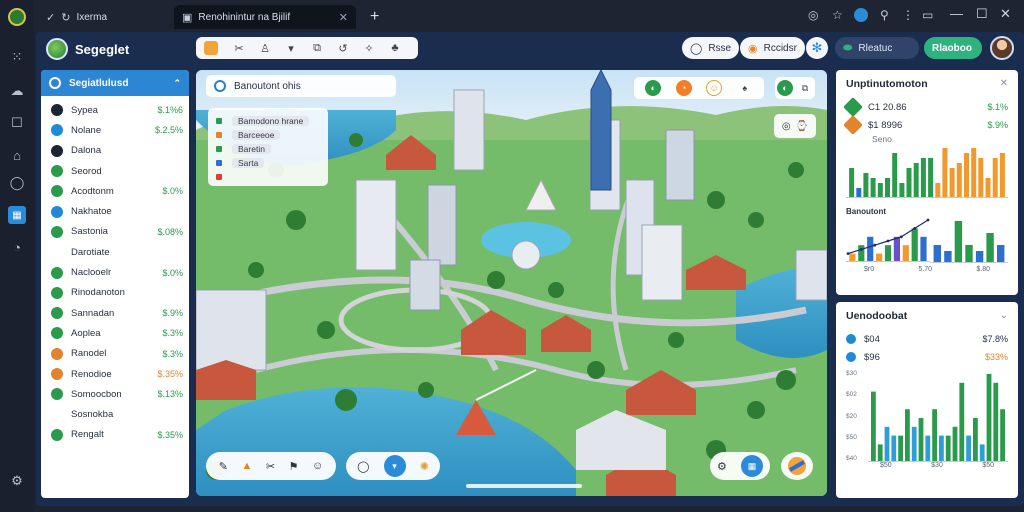 This screenshot has height=512, width=1024. I want to click on map-search-box: Banoutont ohis, so click(301, 86).